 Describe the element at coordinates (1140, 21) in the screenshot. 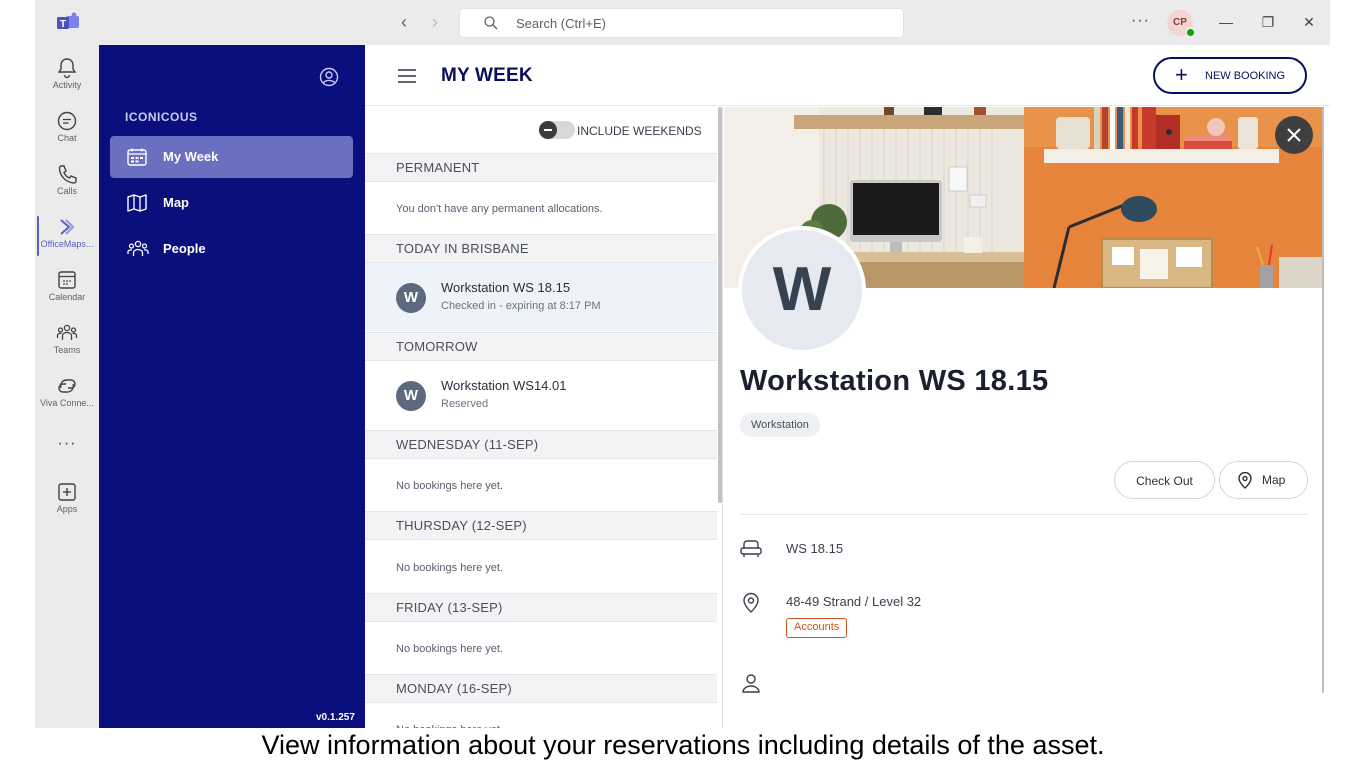

I see `more-options-icon: ···` at that location.